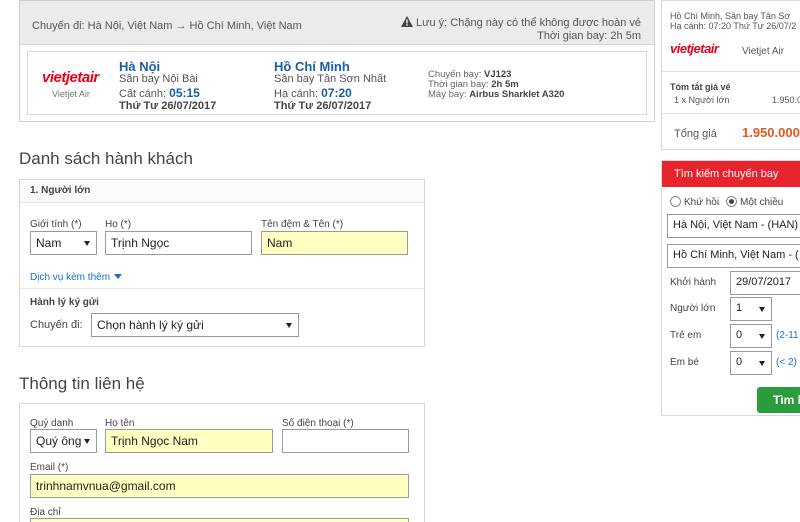  What do you see at coordinates (318, 423) in the screenshot?
I see `phone-label: Số điện thoại (*)` at bounding box center [318, 423].